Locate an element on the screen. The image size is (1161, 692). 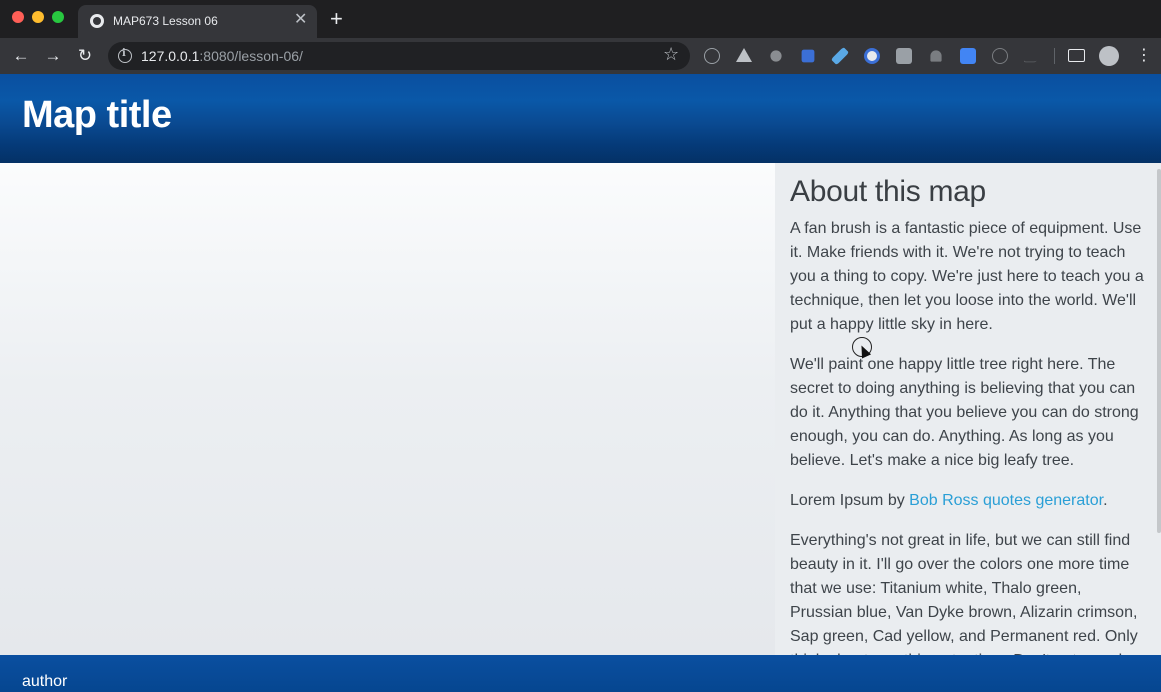
paw-icon is located at coordinates (776, 56).